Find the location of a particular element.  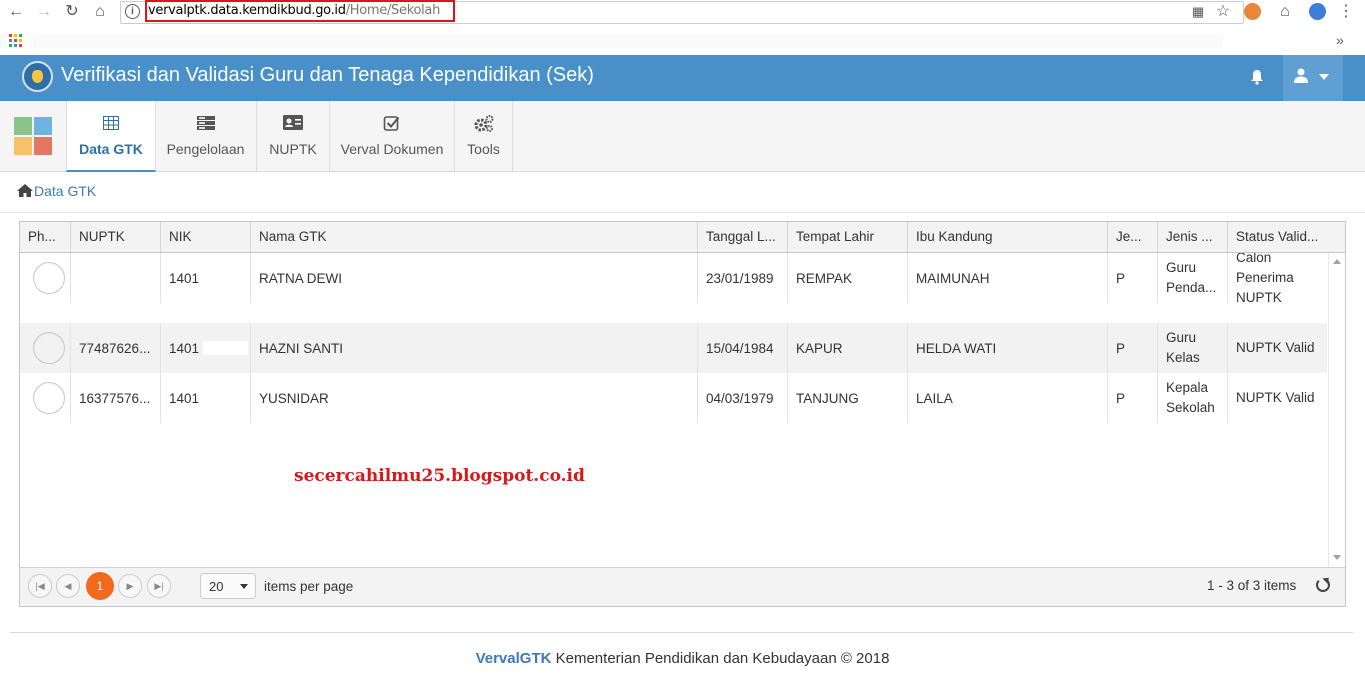

scroll-up-icon is located at coordinates (1337, 261).